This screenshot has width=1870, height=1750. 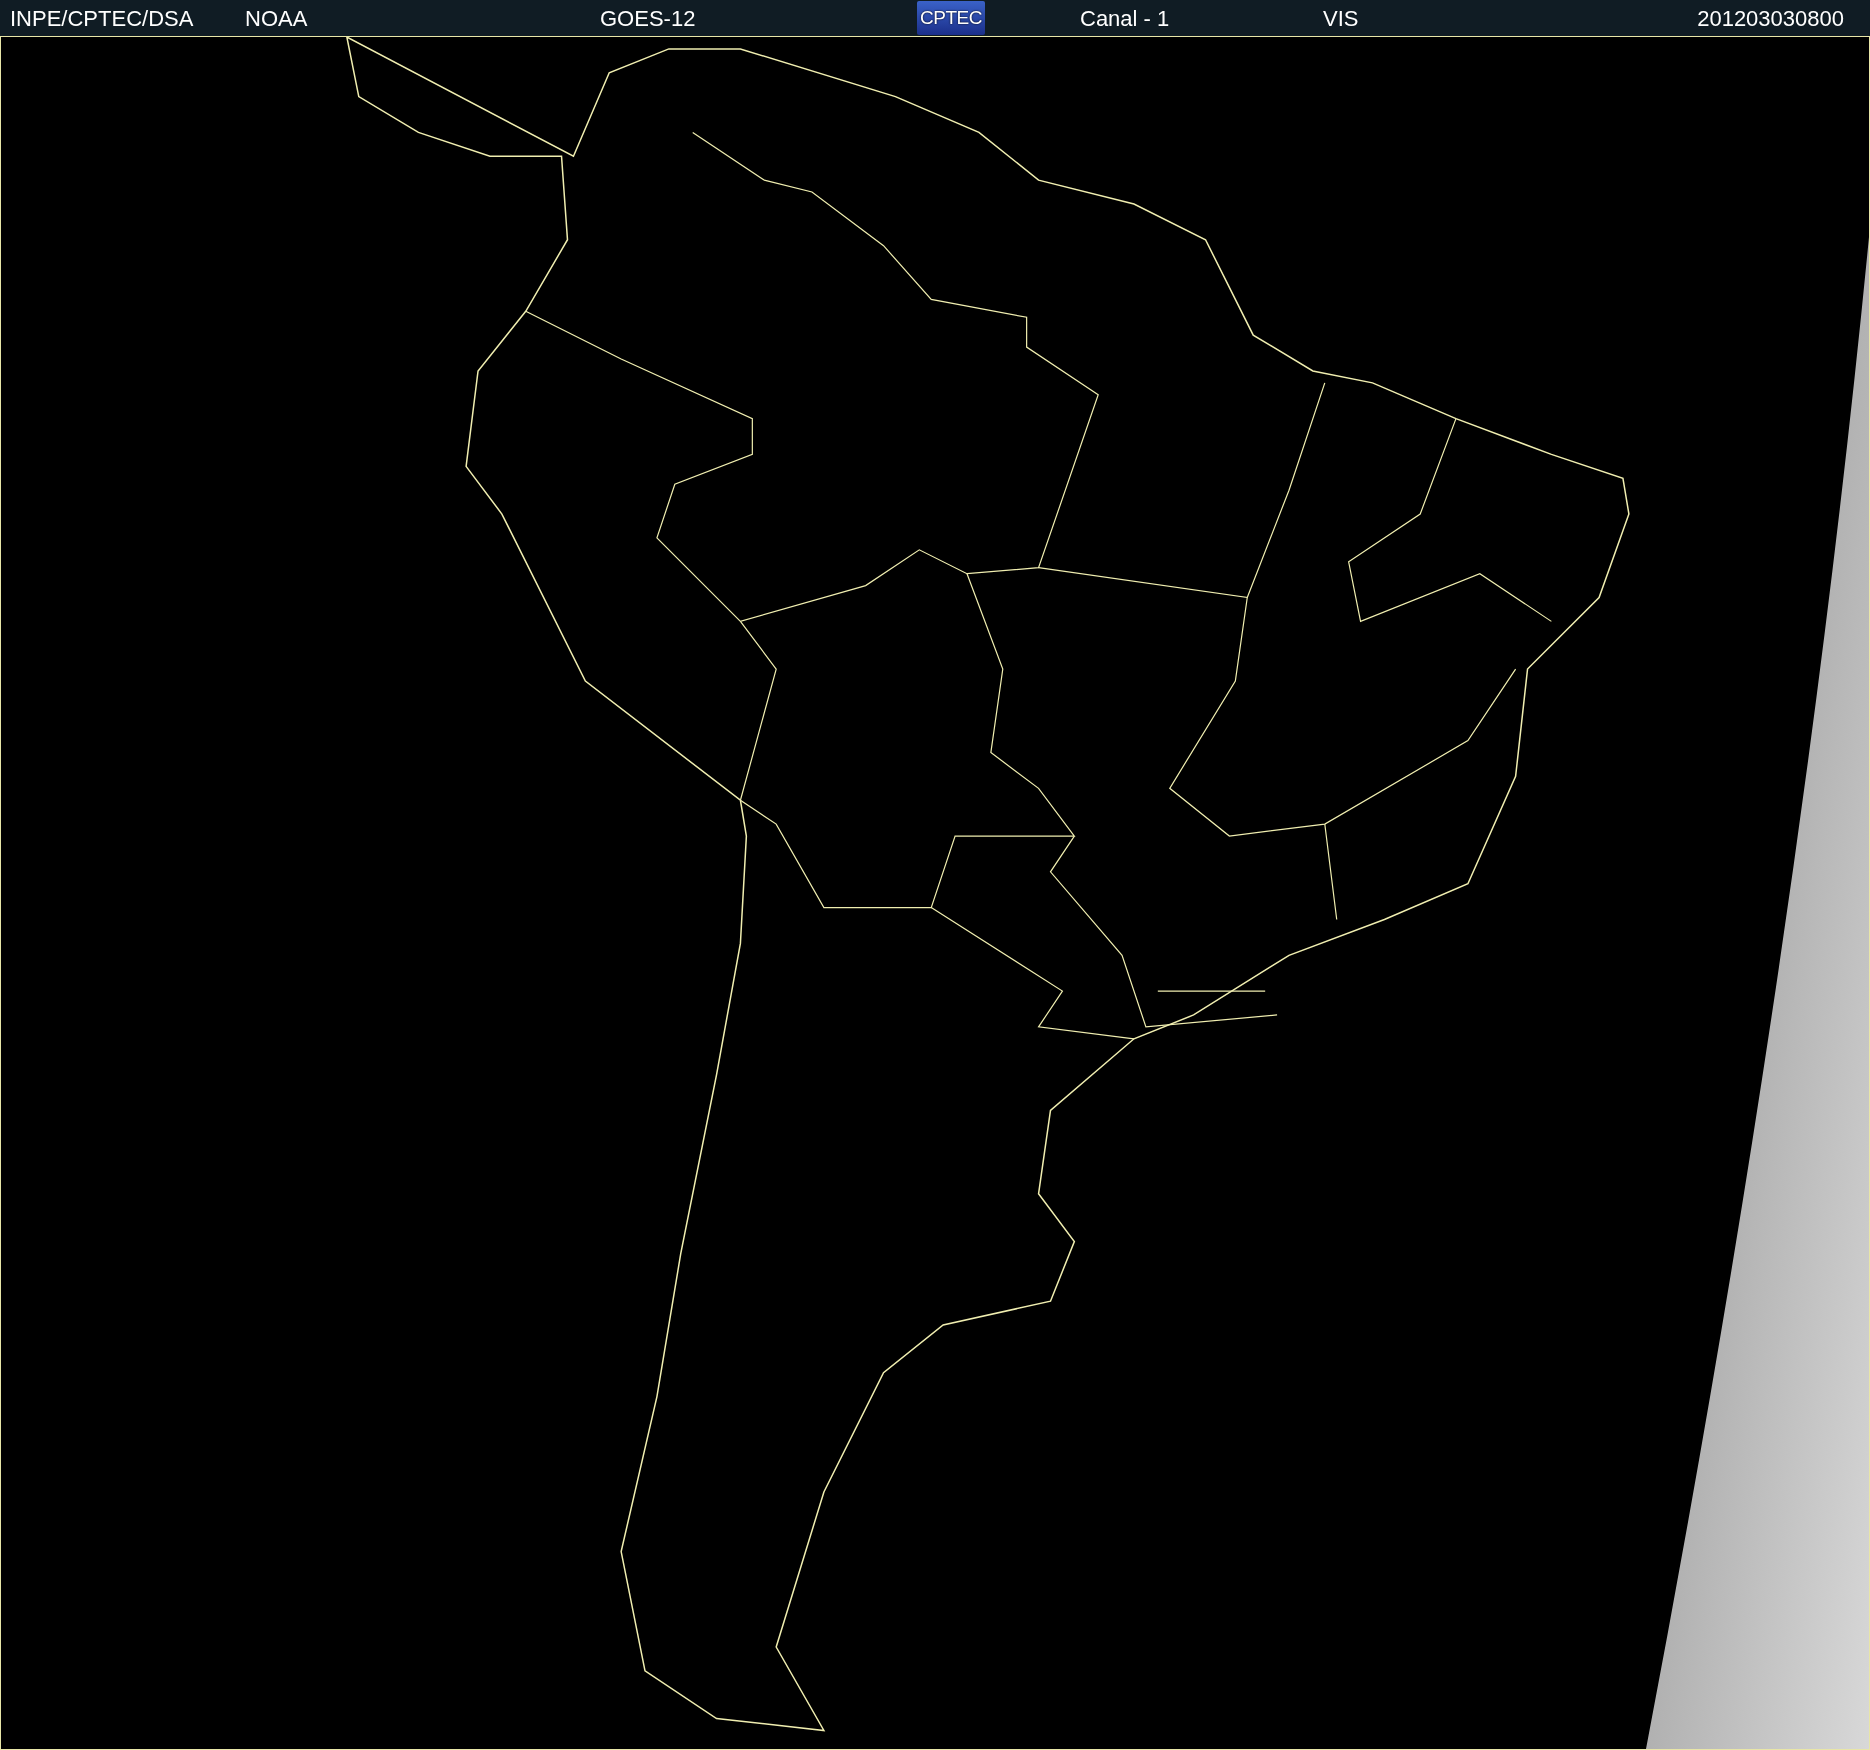 What do you see at coordinates (648, 18) in the screenshot?
I see `satellite-label: GOES-12` at bounding box center [648, 18].